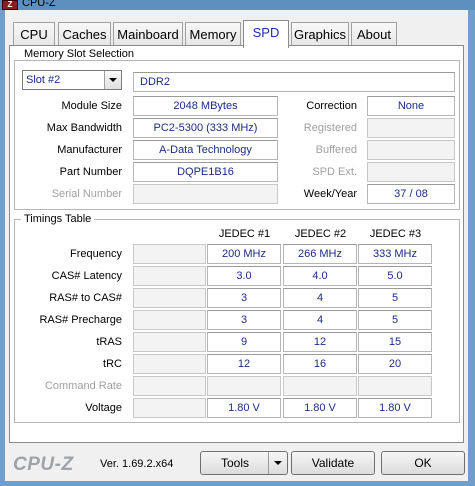 The width and height of the screenshot is (475, 486). Describe the element at coordinates (80, 320) in the screenshot. I see `timing-label-ras-precharge: RAS# Precharge` at that location.